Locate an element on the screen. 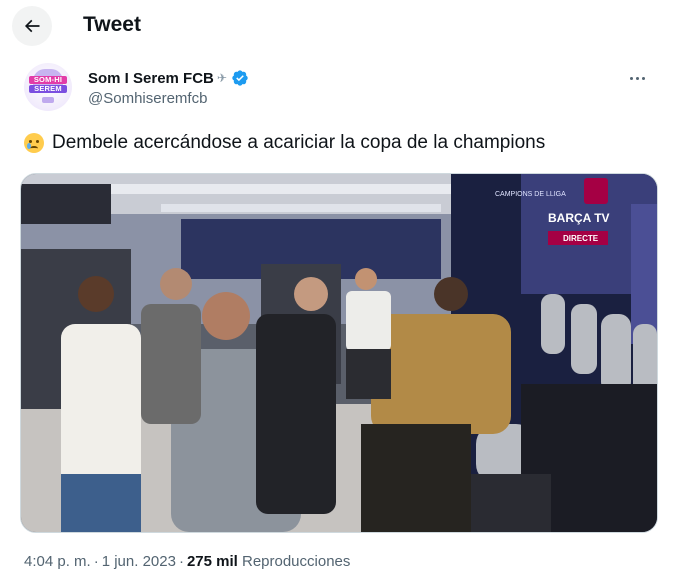  overlay-brand: BARÇA TV is located at coordinates (579, 218).